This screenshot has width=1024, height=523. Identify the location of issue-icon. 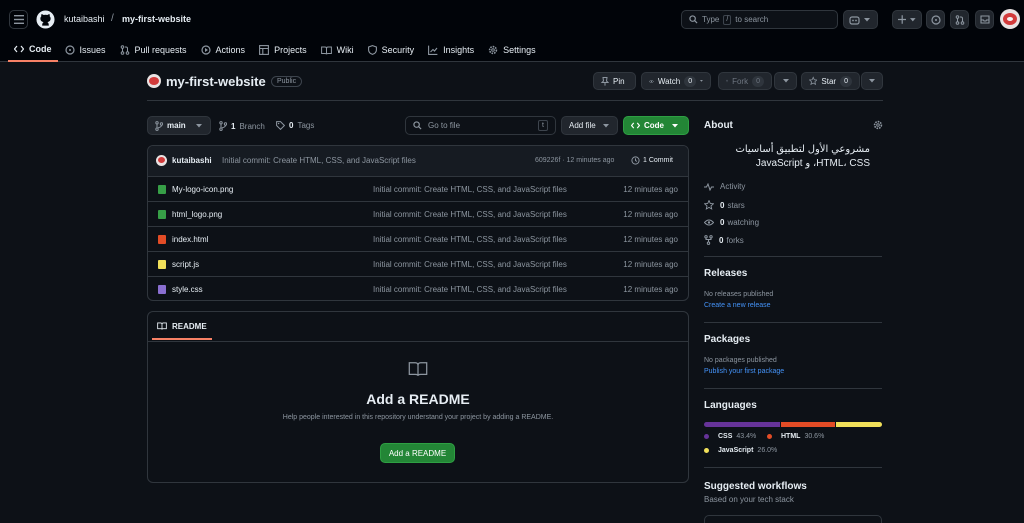
(69, 50).